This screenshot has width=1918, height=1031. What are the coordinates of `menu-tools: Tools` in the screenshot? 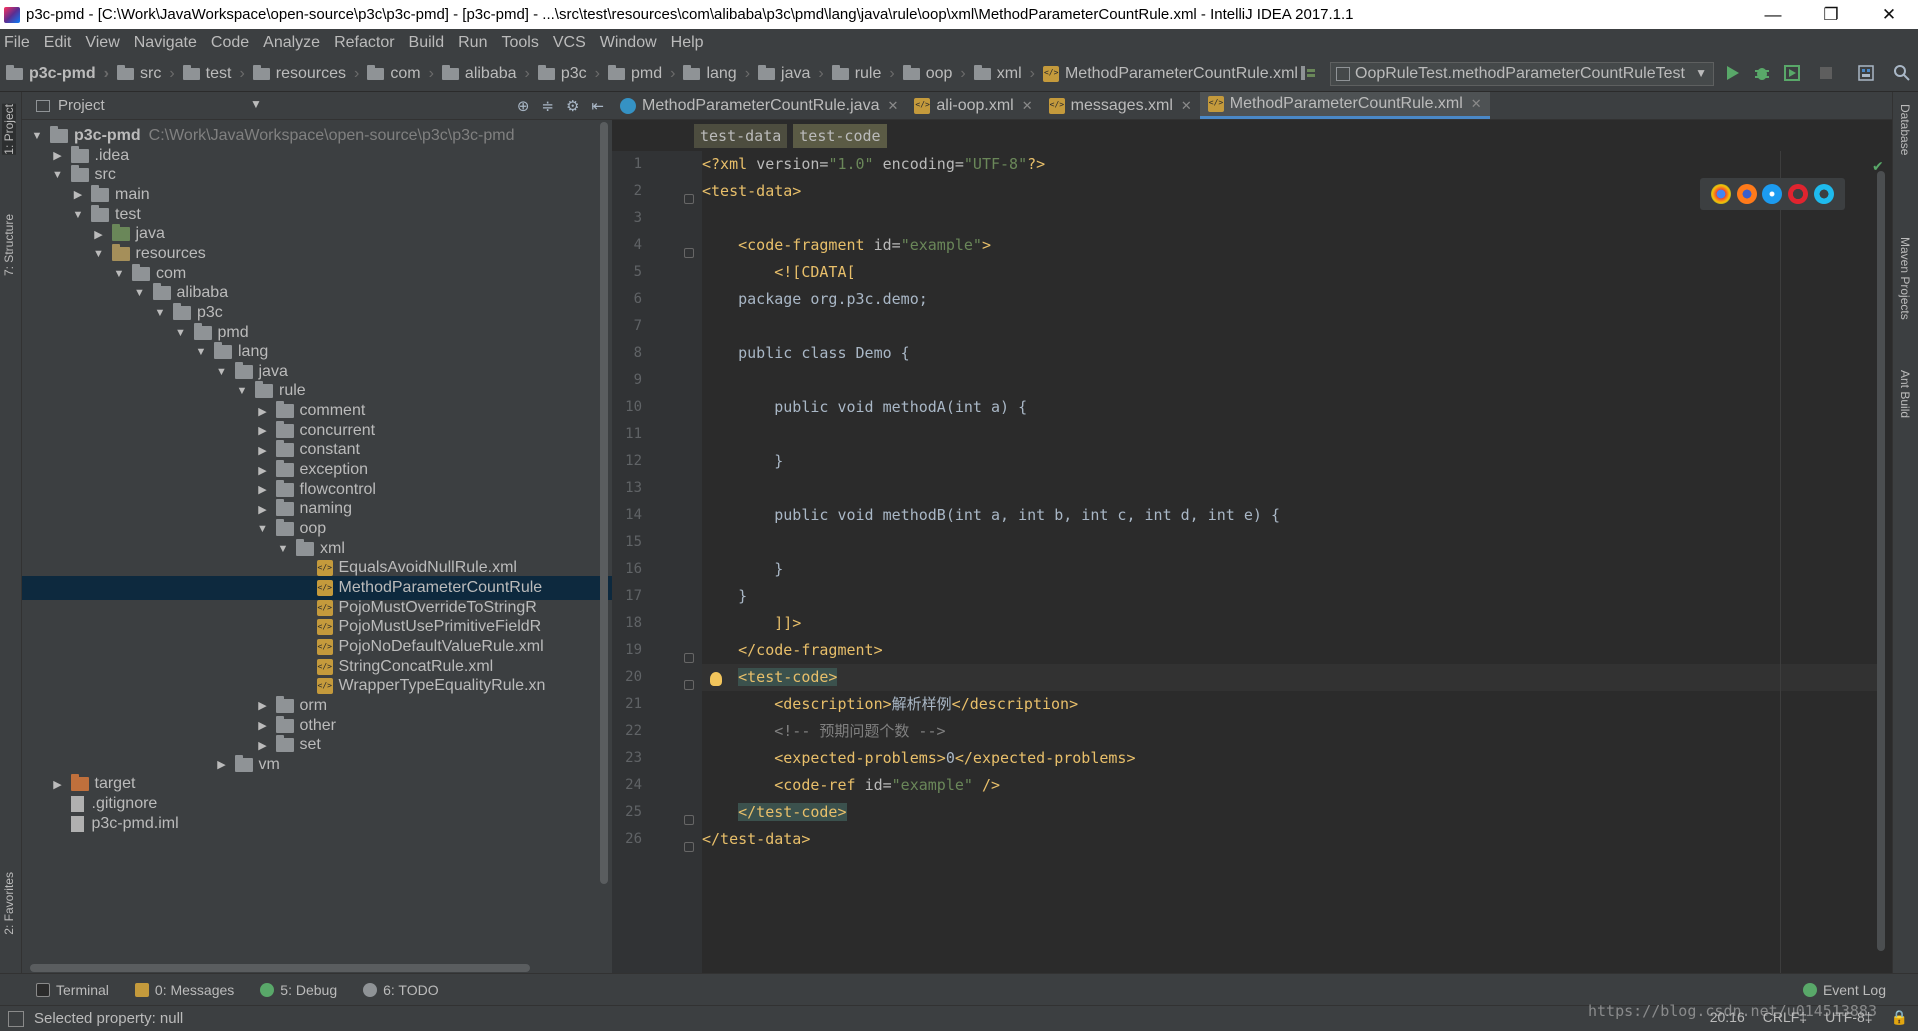 It's located at (519, 43).